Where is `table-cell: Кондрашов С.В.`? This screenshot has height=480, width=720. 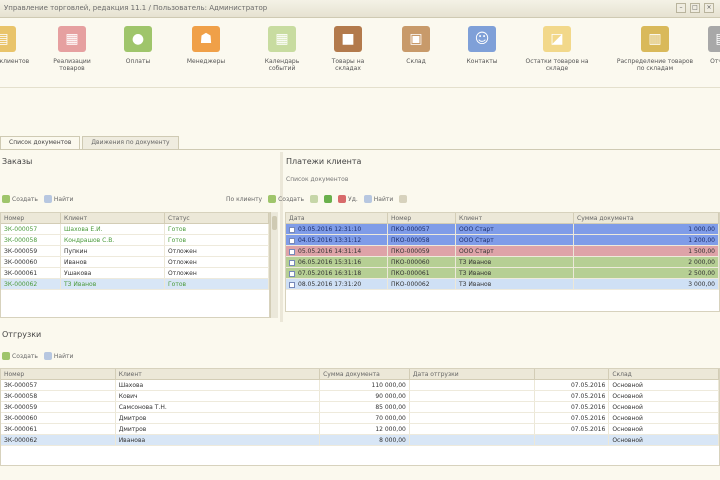 table-cell: Кондрашов С.В. is located at coordinates (113, 240).